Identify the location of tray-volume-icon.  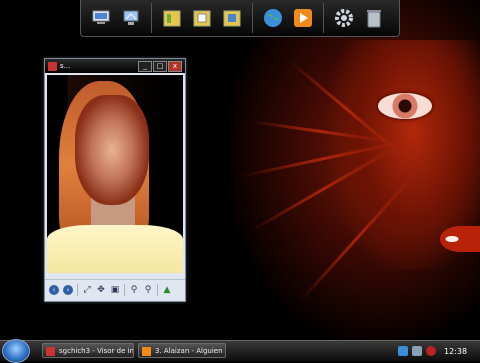
(417, 351).